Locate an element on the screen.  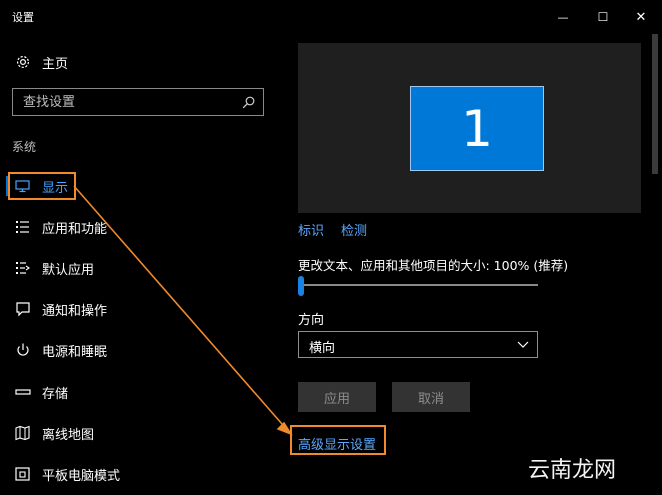
apply-button: 应用 is located at coordinates (337, 397).